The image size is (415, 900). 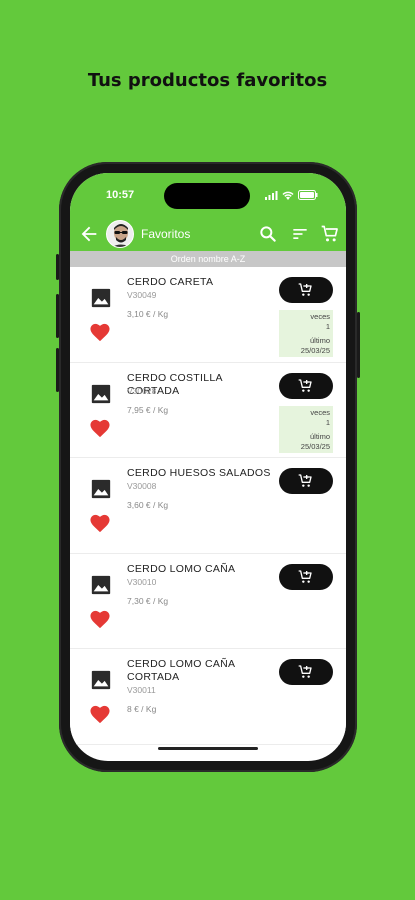 I want to click on phone-power-button, so click(x=358, y=345).